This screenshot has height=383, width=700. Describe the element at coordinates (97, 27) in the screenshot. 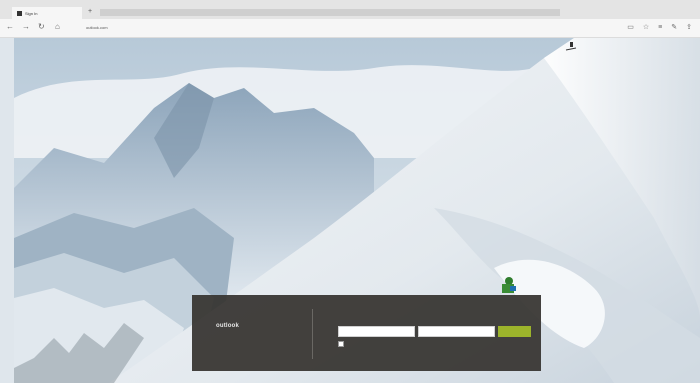

I see `address-text: outlook.com` at that location.